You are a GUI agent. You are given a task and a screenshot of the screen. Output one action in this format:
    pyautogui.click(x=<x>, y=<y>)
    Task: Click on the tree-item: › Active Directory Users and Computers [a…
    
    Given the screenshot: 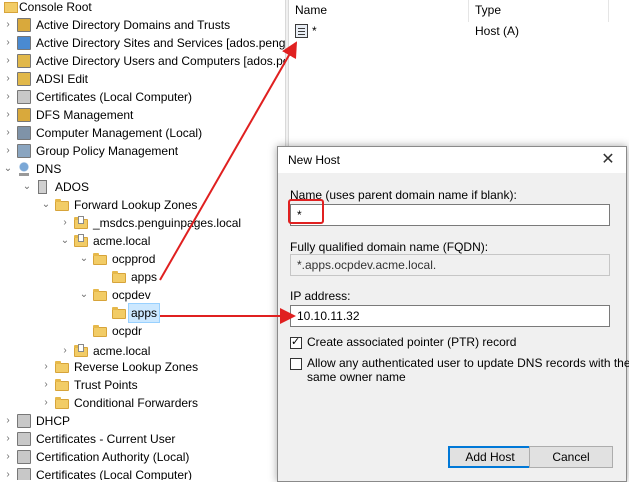 What is the action you would take?
    pyautogui.click(x=142, y=61)
    